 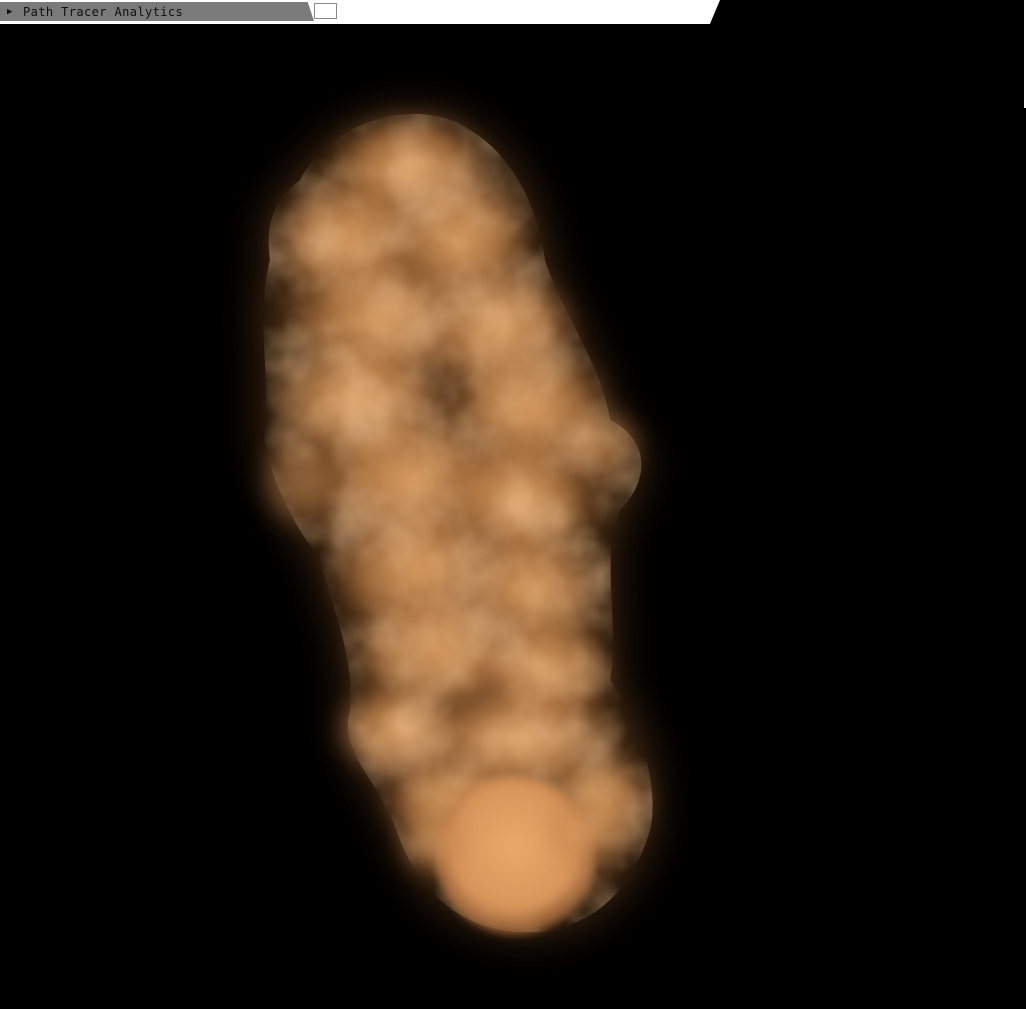 I want to click on path-tracer-analytics-window-titlebar: ▶ Path Tracer Analytics, so click(x=157, y=11).